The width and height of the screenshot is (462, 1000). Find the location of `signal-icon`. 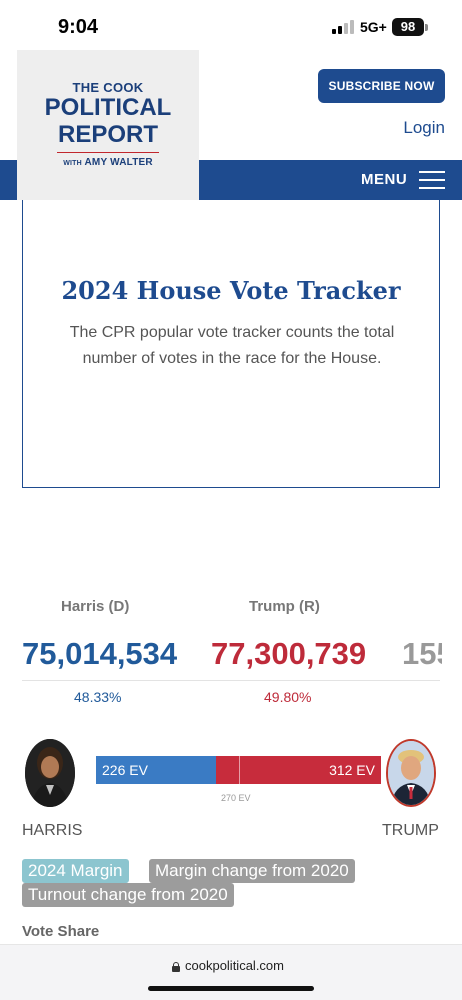

signal-icon is located at coordinates (343, 27).